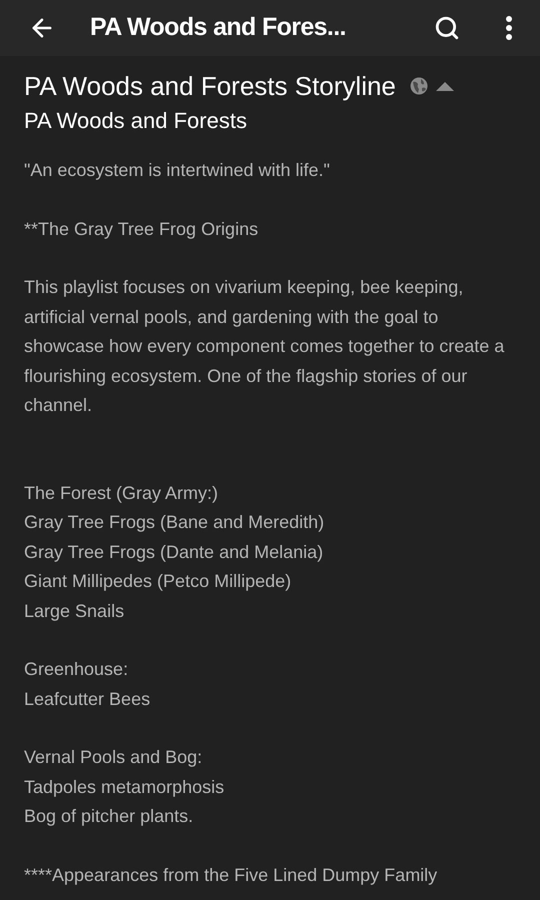 This screenshot has width=540, height=900. Describe the element at coordinates (174, 552) in the screenshot. I see `description-text: Gray Tree Frogs (Dante and Melania)` at that location.